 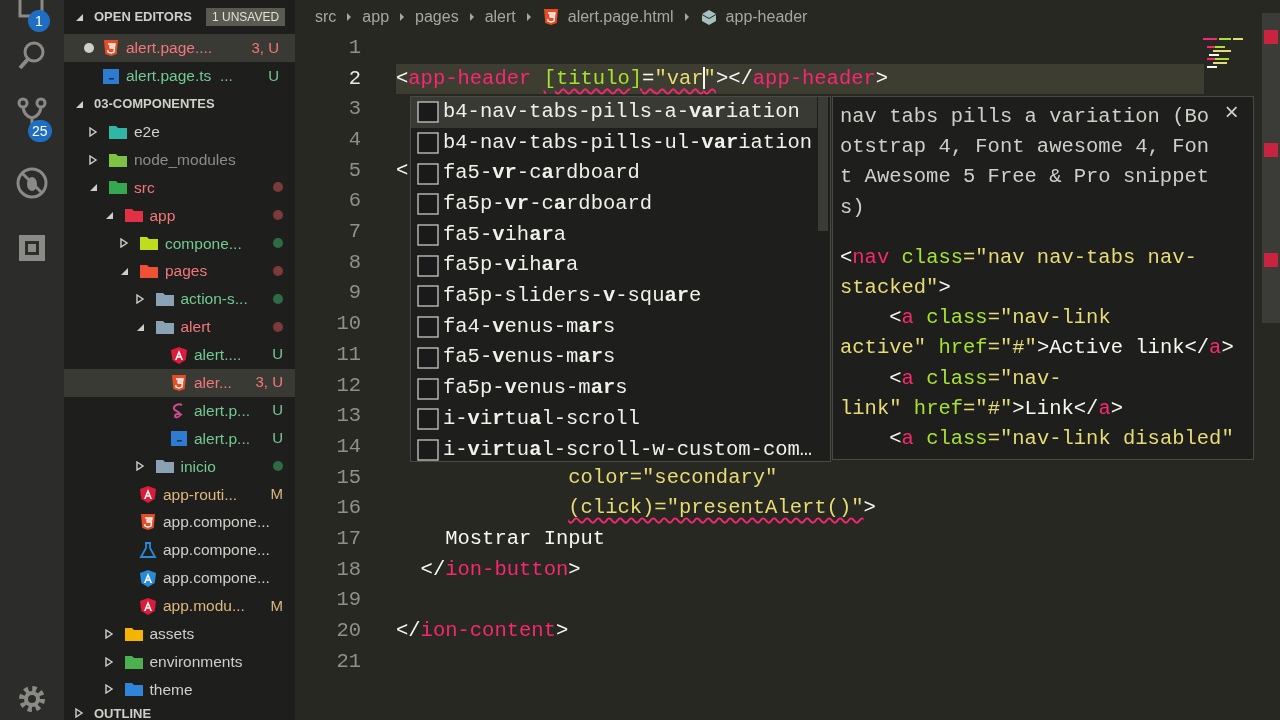 I want to click on scrollbar, so click(x=1271, y=168).